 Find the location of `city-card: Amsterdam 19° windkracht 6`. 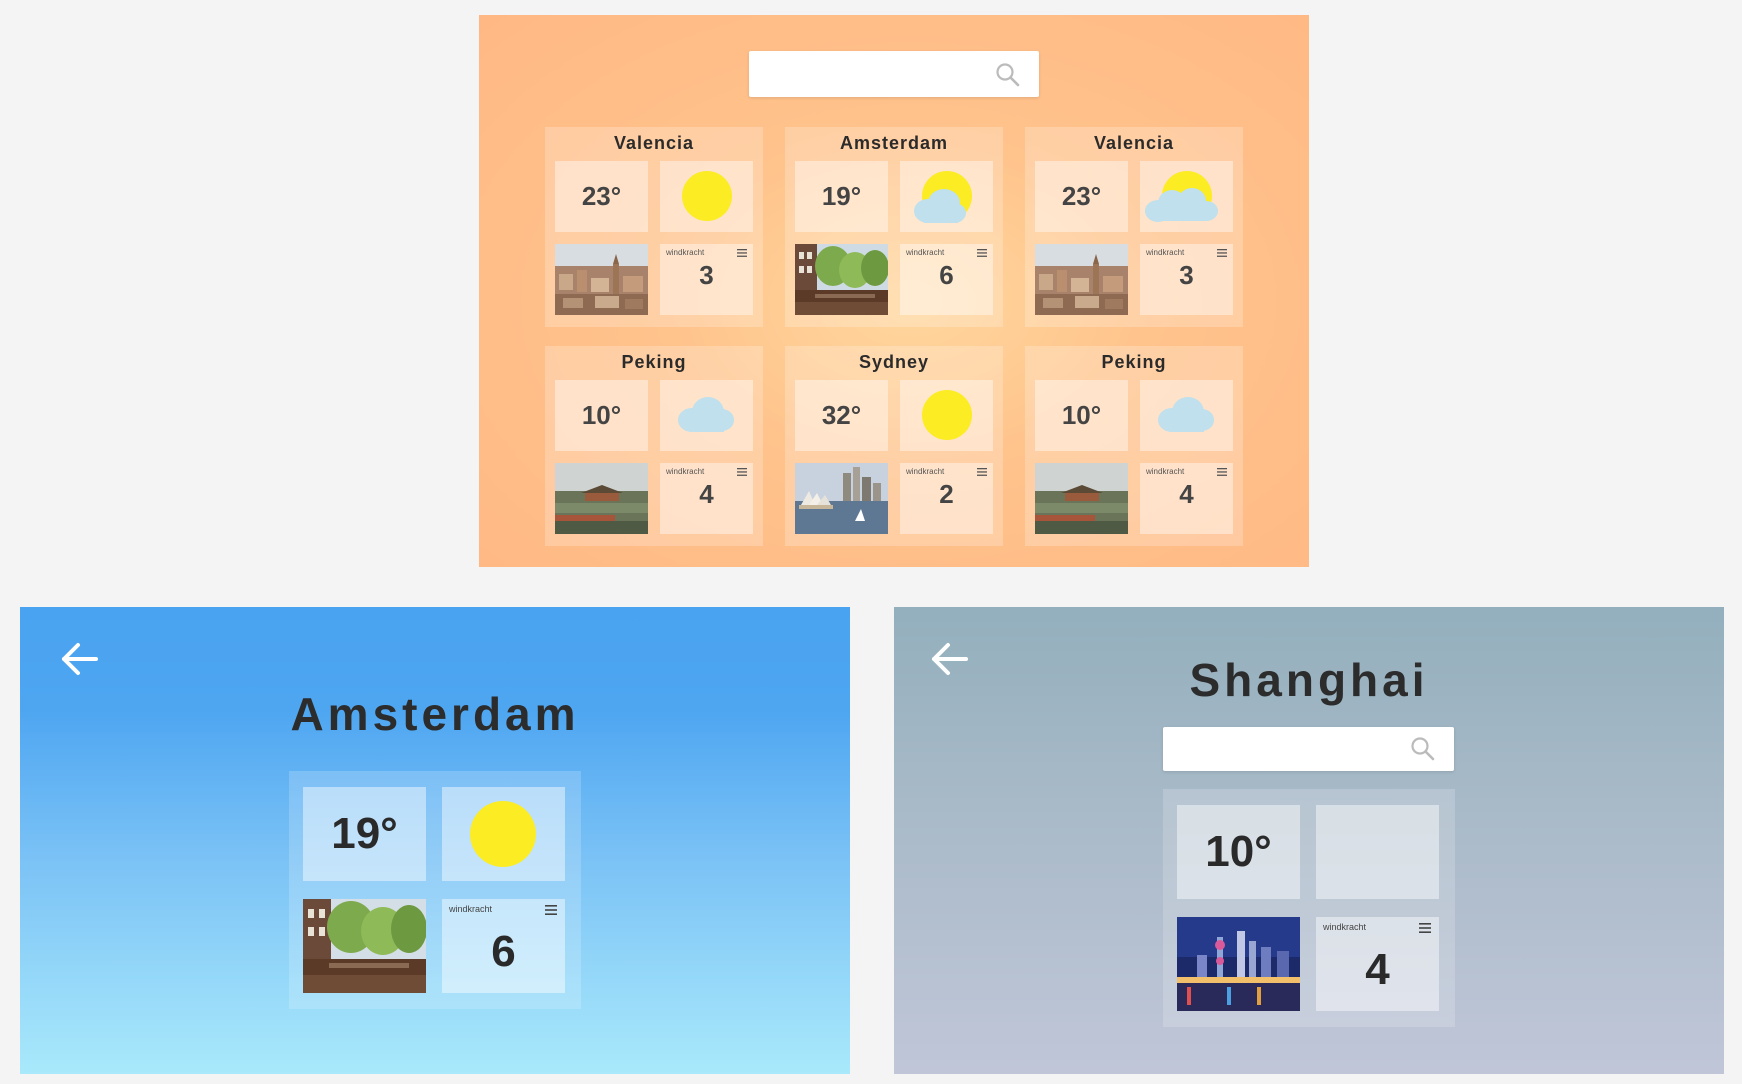

city-card: Amsterdam 19° windkracht 6 is located at coordinates (894, 227).